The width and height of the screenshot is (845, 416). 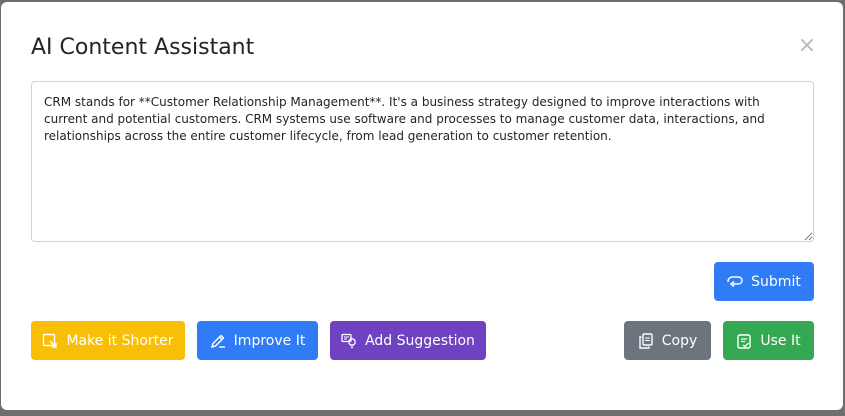 I want to click on dialog-title: AI Content Assistant, so click(x=143, y=47).